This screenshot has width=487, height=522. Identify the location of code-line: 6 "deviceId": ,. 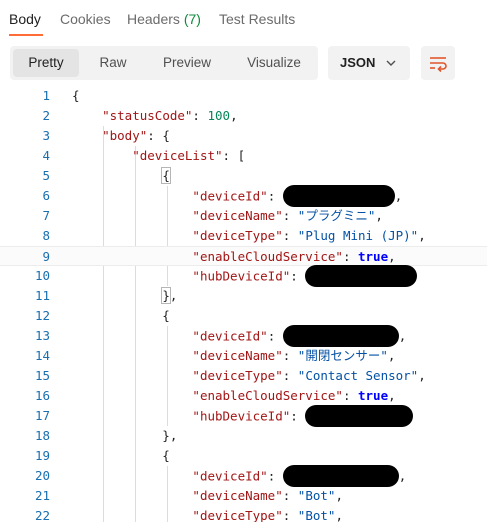
(243, 196).